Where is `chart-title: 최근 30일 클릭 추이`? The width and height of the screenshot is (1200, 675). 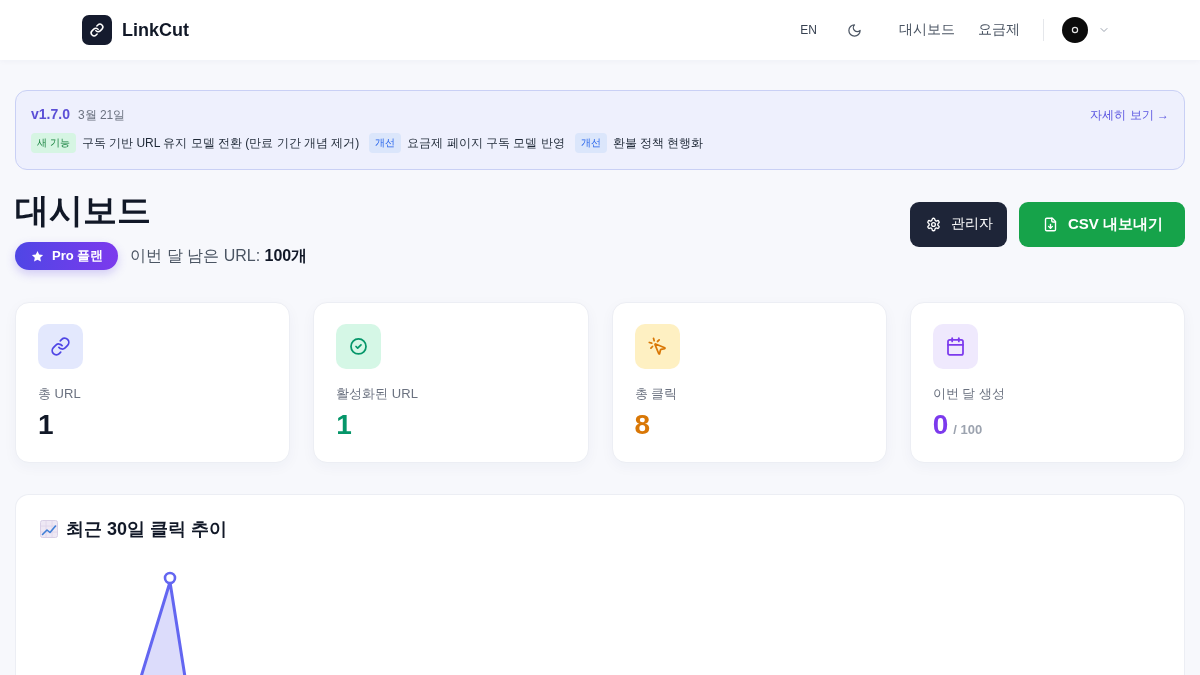 chart-title: 최근 30일 클릭 추이 is located at coordinates (147, 529).